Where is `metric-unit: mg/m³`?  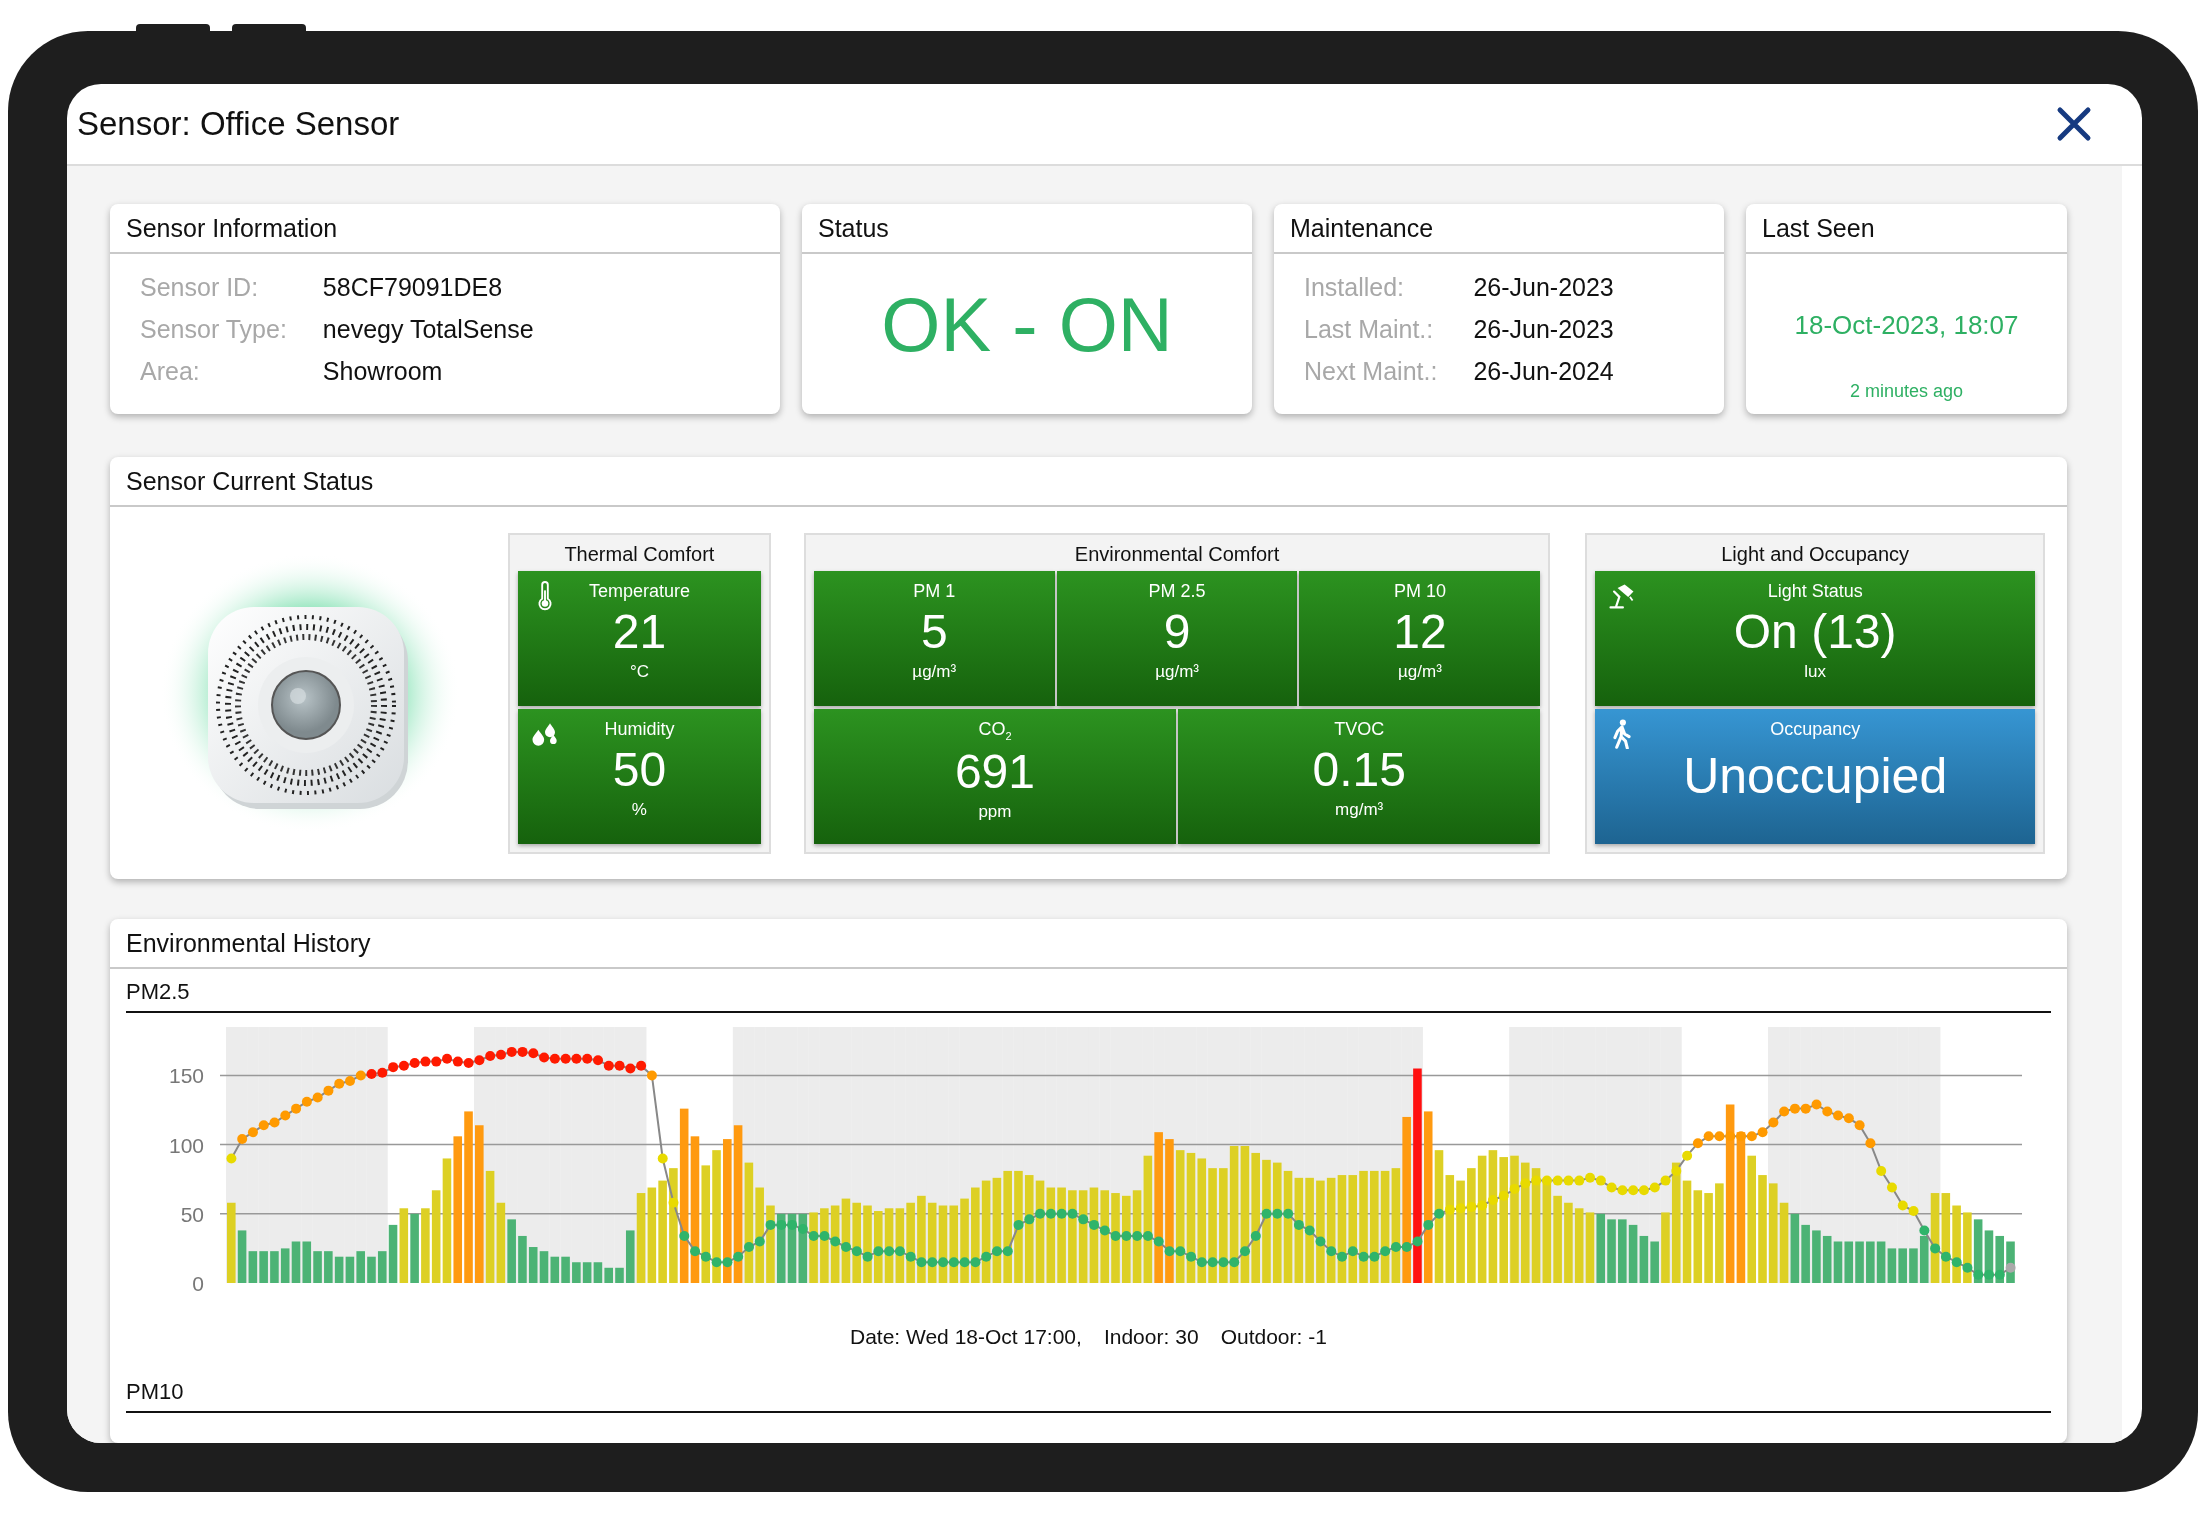
metric-unit: mg/m³ is located at coordinates (1359, 810).